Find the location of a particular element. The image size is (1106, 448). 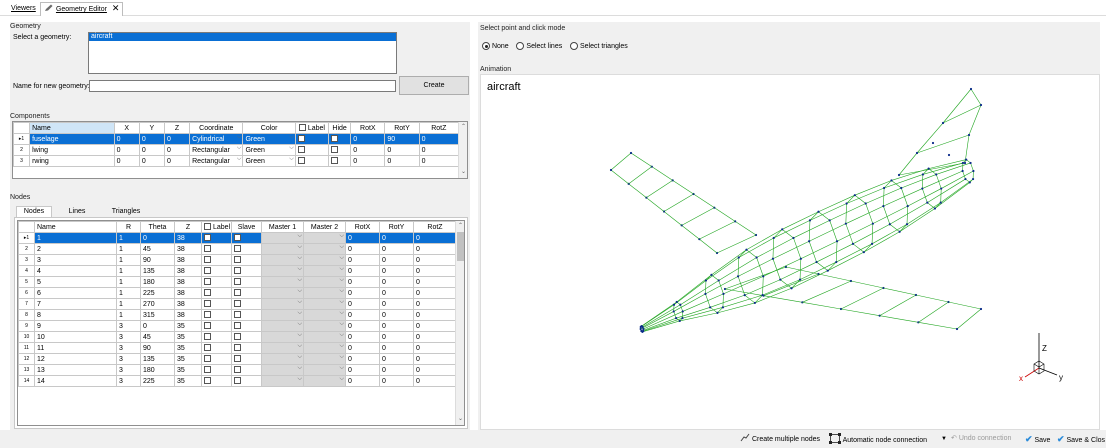

hide-checkbox is located at coordinates (335, 160).